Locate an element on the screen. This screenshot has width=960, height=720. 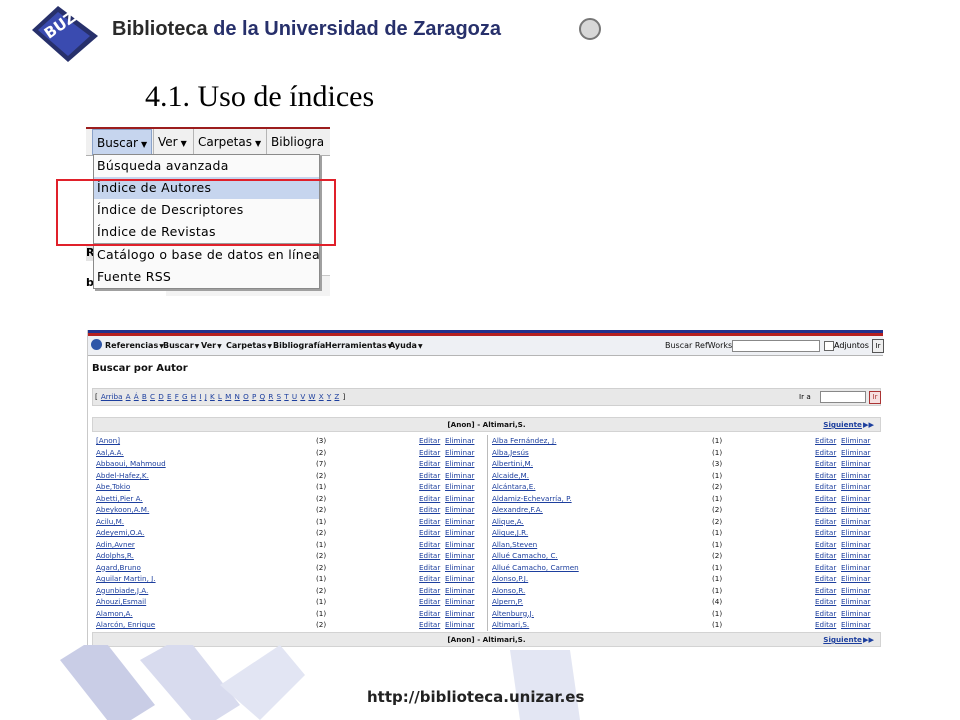
alphabet-link: T is located at coordinates (286, 396).